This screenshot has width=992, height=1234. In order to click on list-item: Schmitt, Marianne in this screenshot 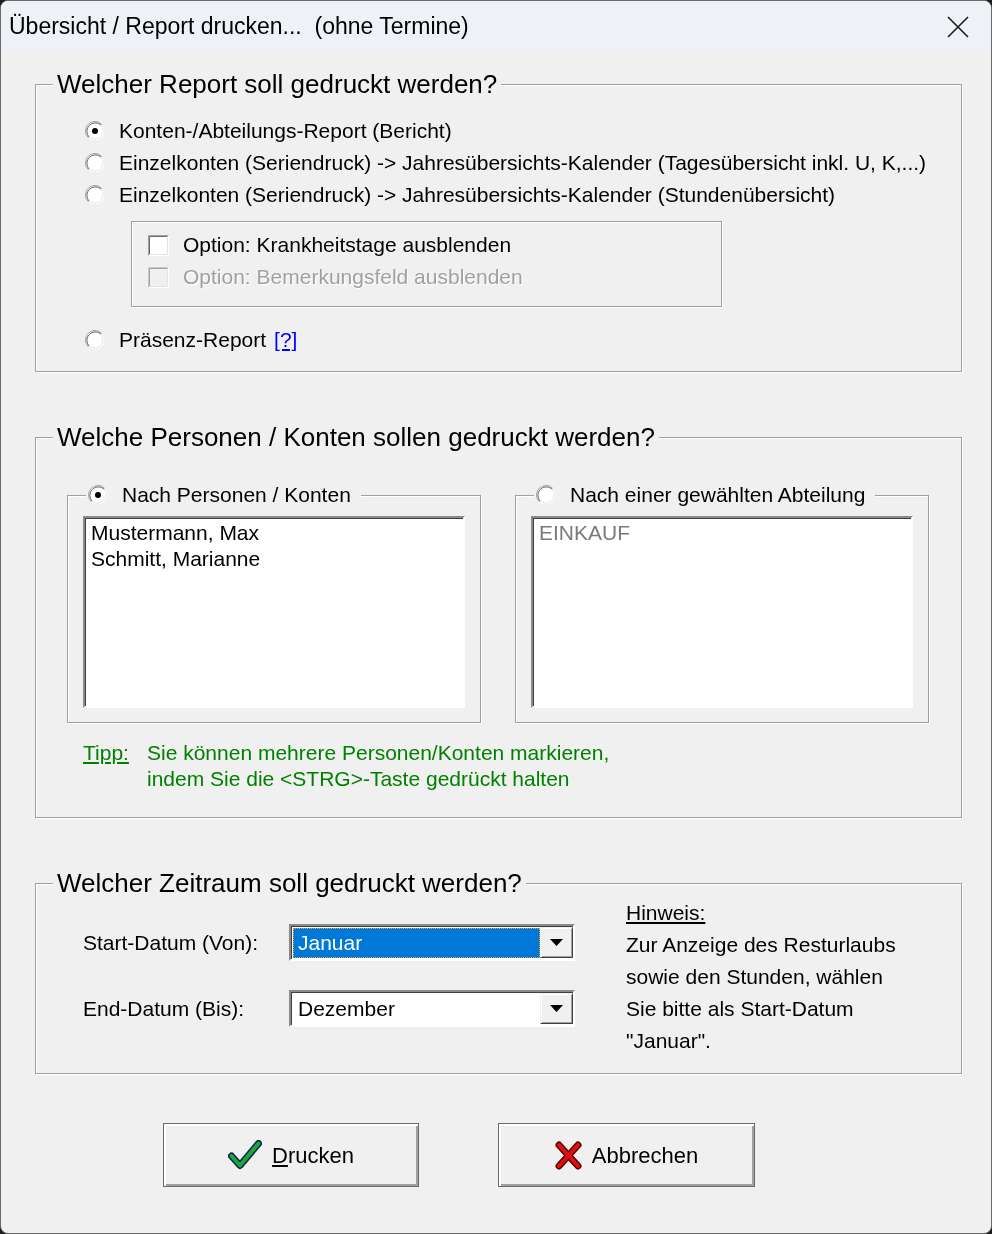, I will do `click(276, 559)`.